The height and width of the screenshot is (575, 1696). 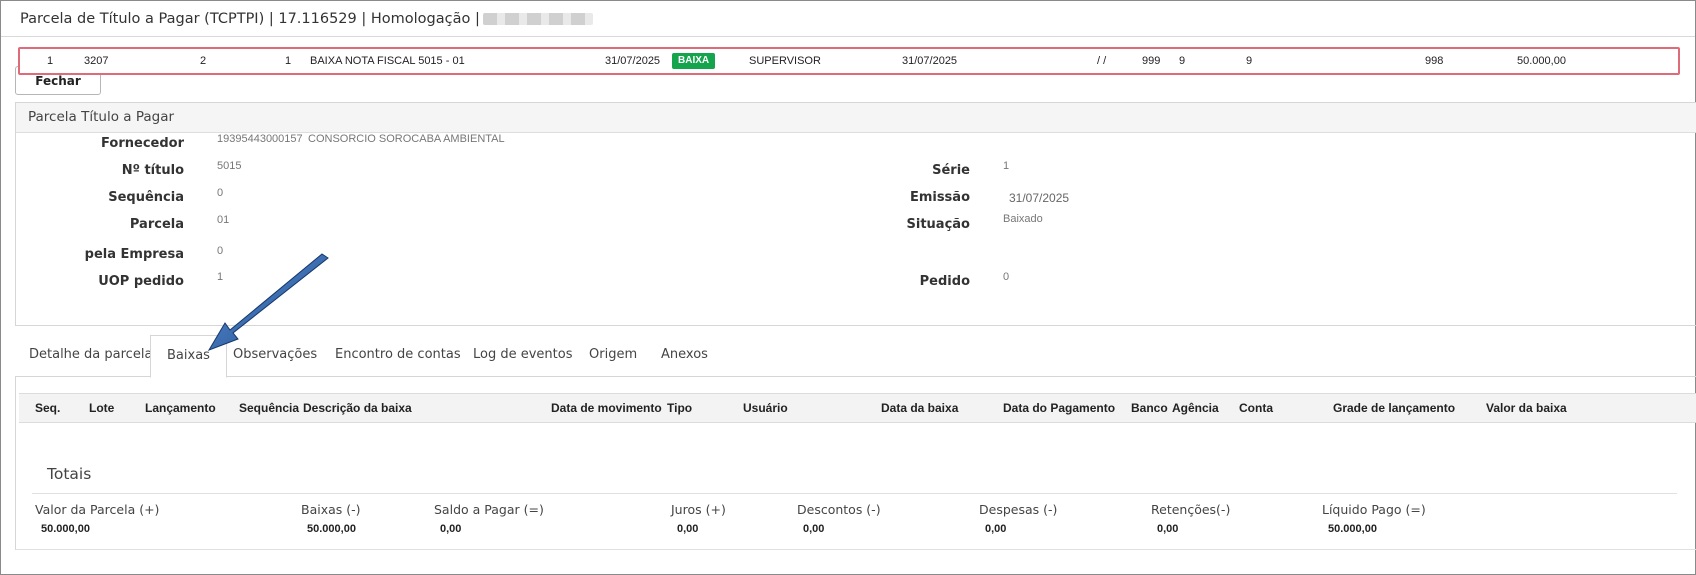 I want to click on pela-empresa-label: pela Empresa, so click(x=134, y=254).